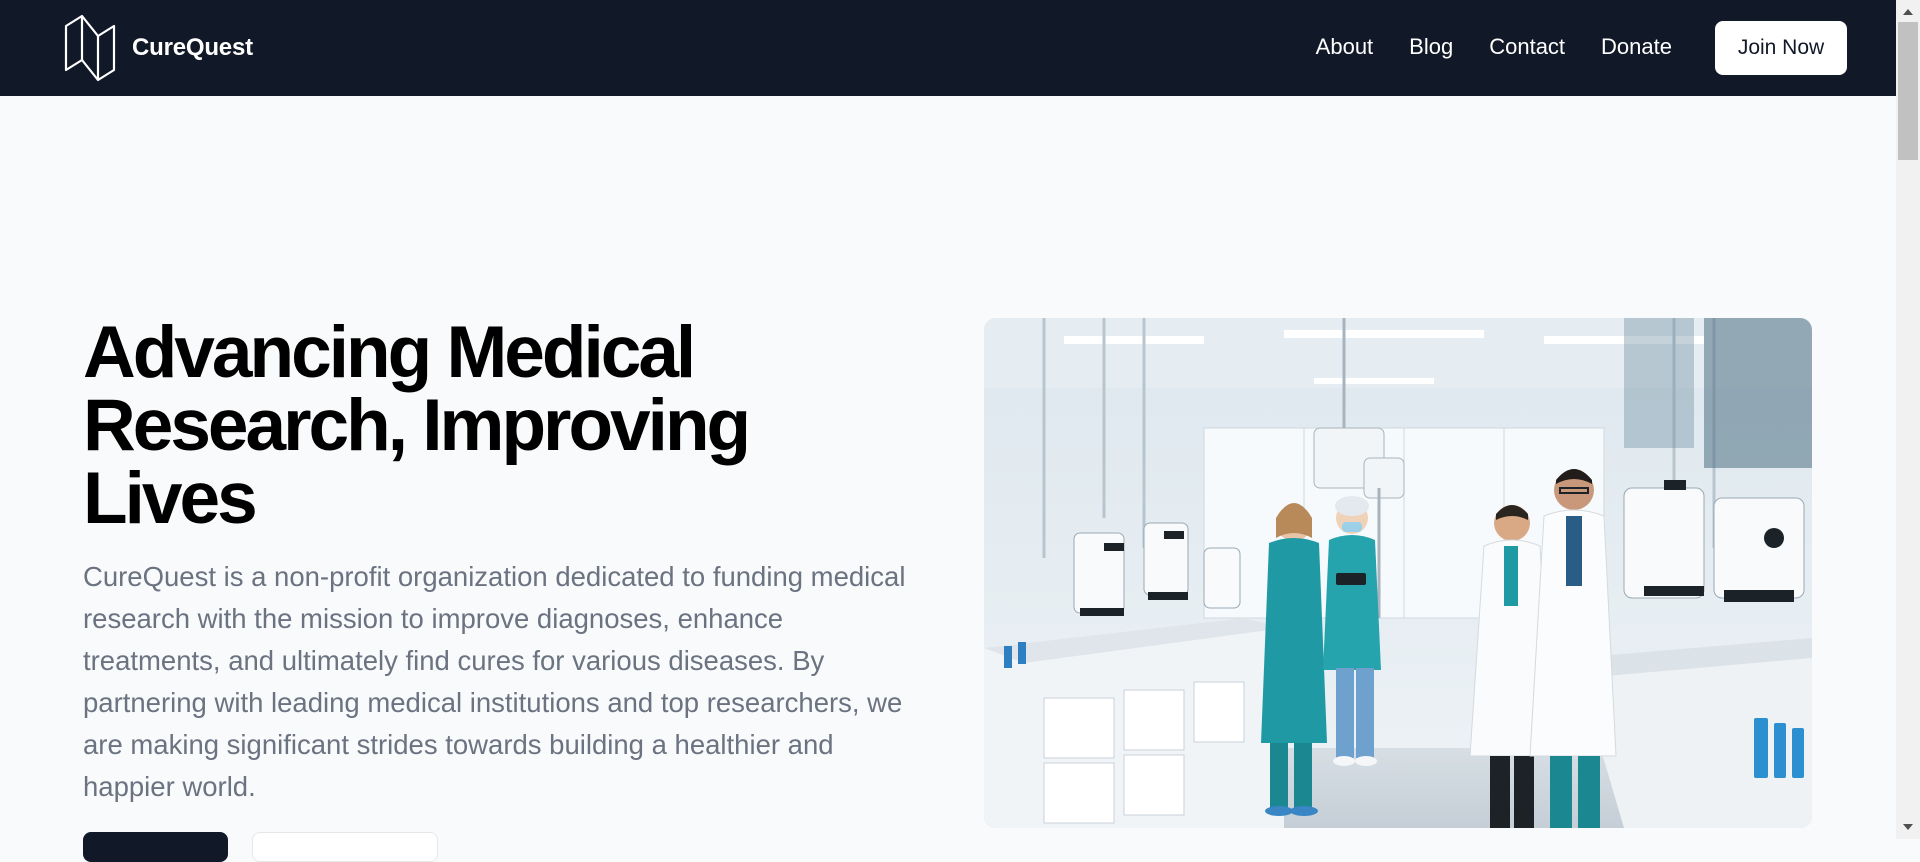 Image resolution: width=1920 pixels, height=862 pixels. I want to click on nav-link-contact: Contact, so click(1527, 47).